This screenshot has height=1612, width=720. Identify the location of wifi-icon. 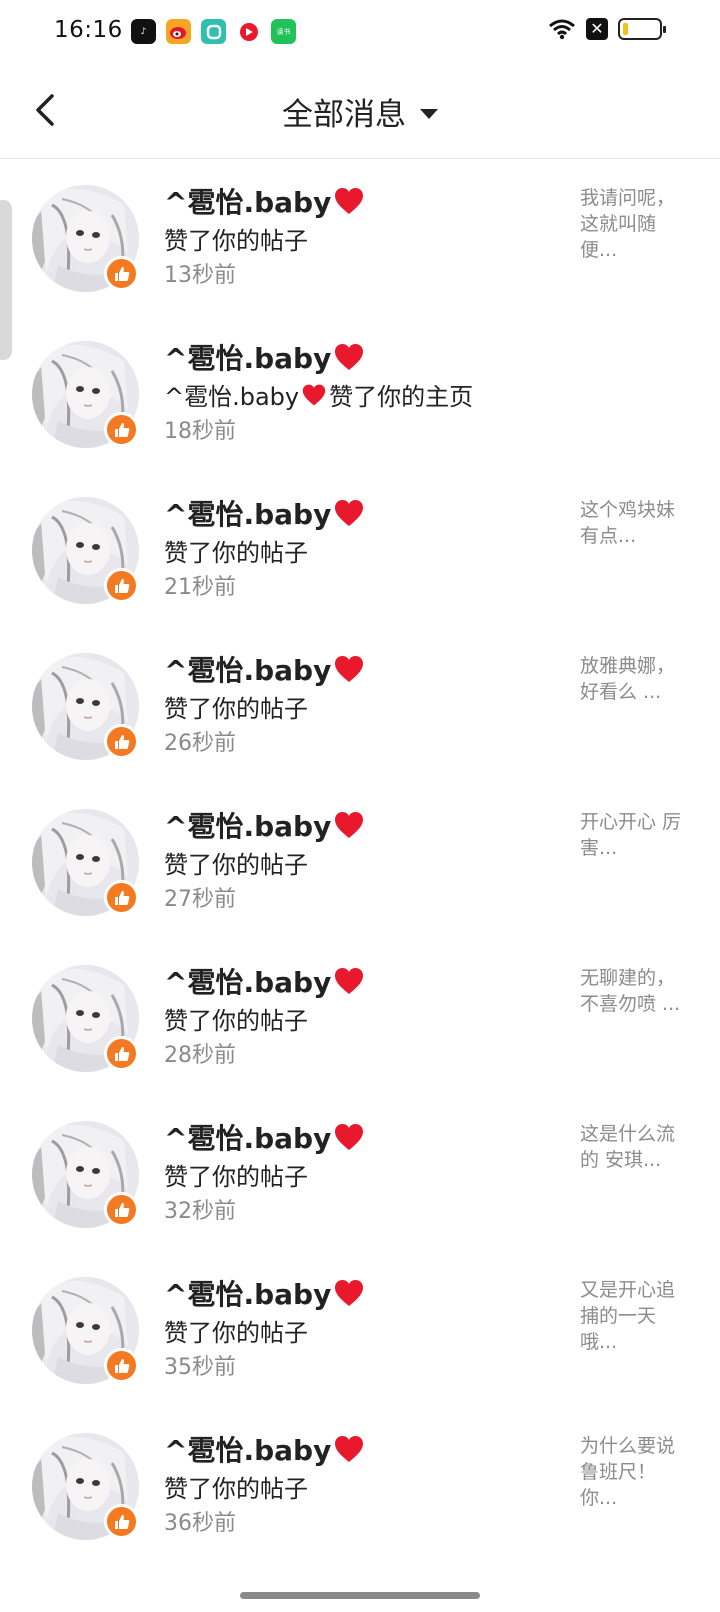
(562, 29).